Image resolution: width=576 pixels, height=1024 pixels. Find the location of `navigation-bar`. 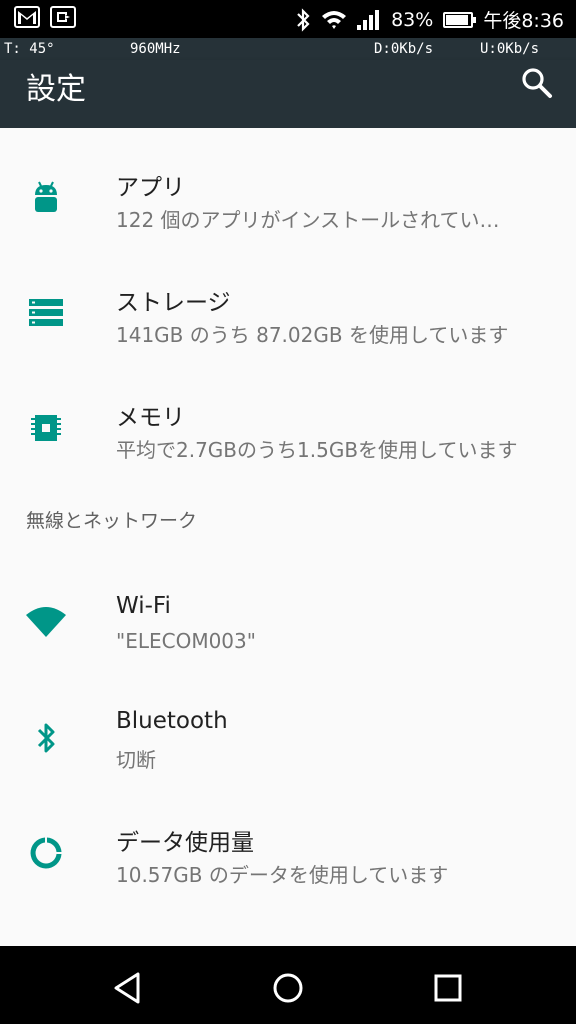

navigation-bar is located at coordinates (288, 985).